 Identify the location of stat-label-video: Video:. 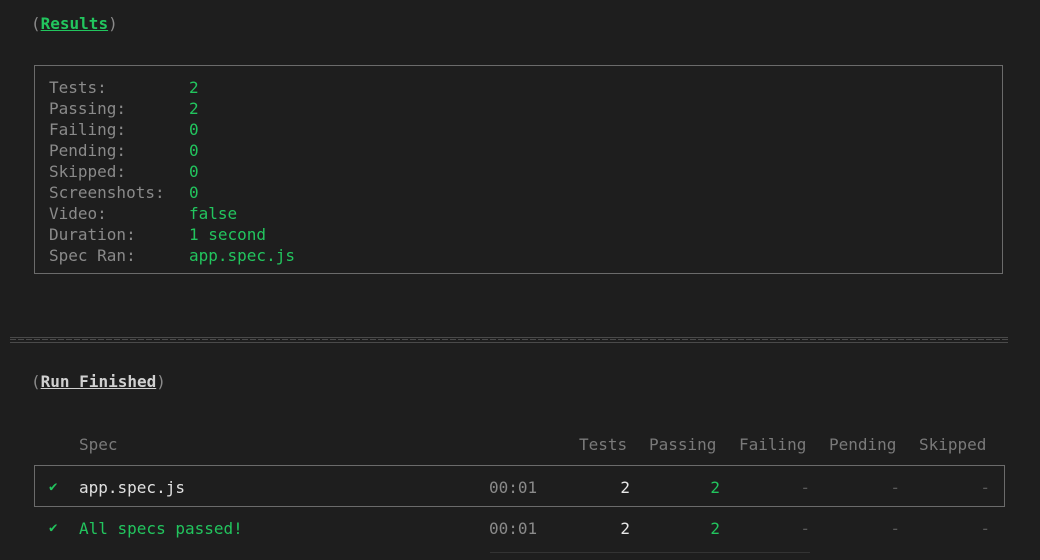
(78, 213).